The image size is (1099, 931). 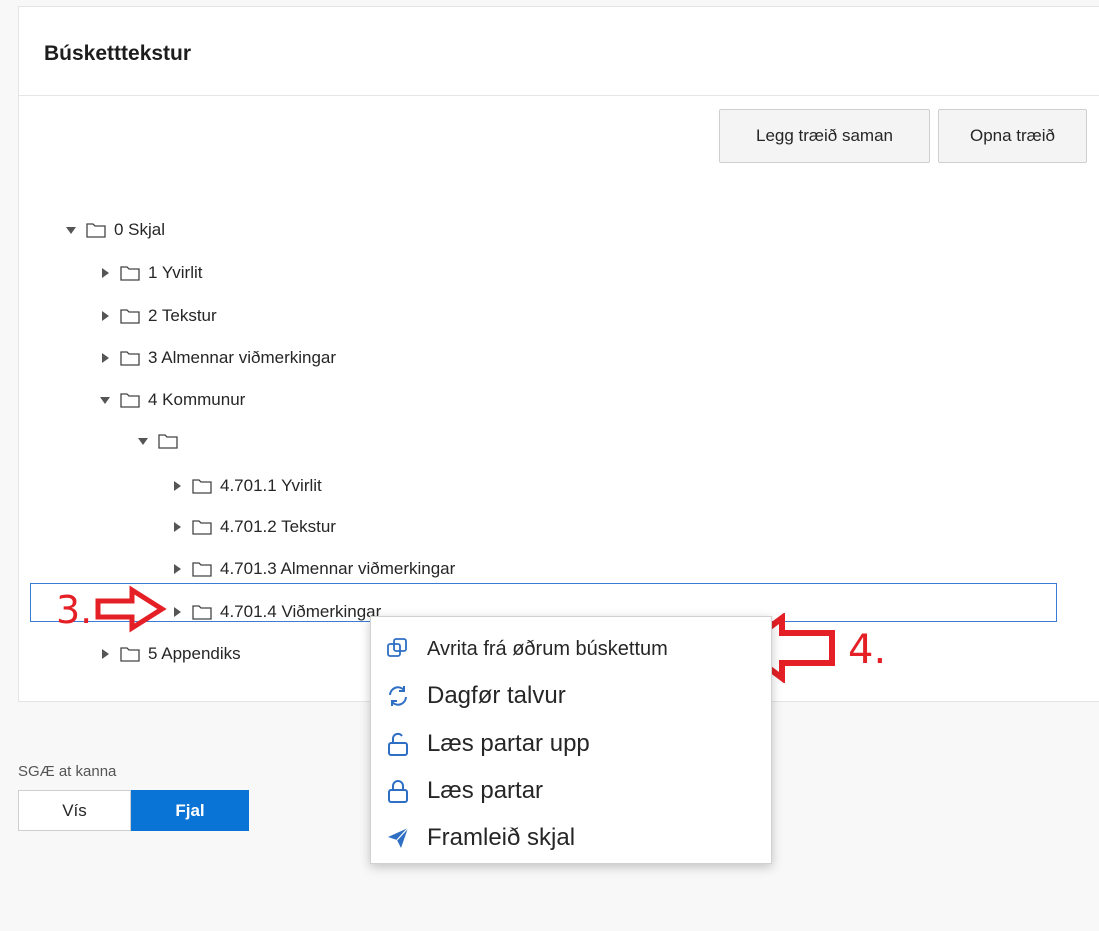 What do you see at coordinates (398, 696) in the screenshot?
I see `refresh-icon` at bounding box center [398, 696].